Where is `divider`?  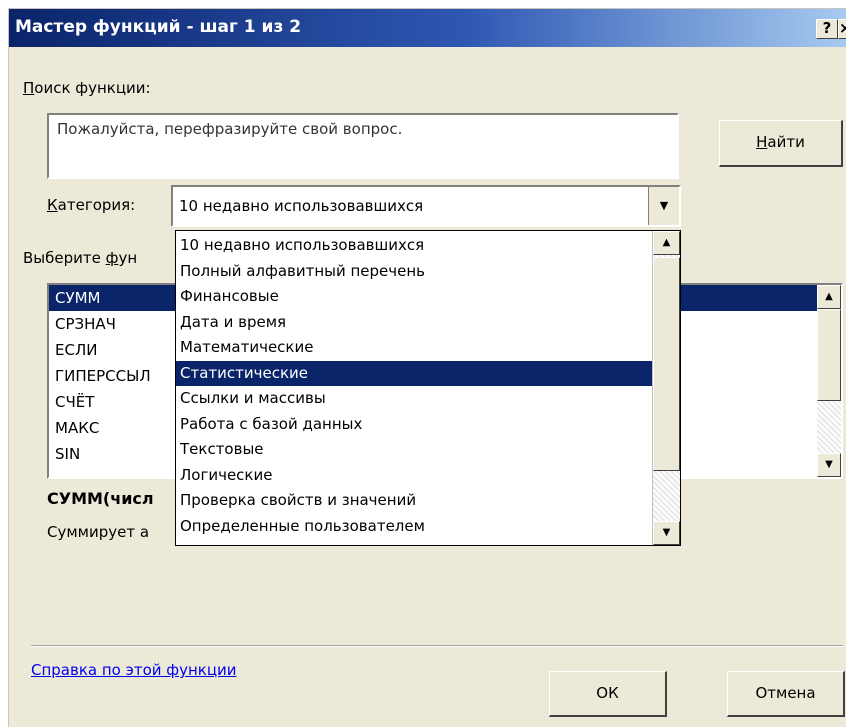
divider is located at coordinates (437, 646).